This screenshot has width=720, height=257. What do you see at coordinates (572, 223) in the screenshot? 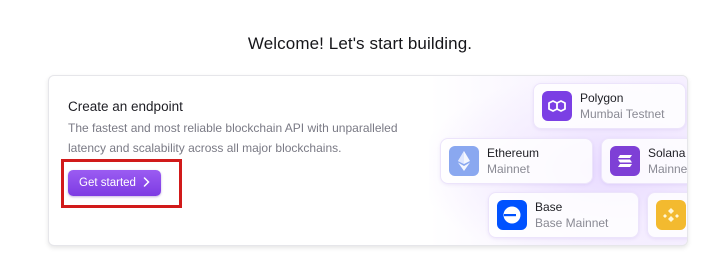
I see `chain-network: Base Mainnet` at bounding box center [572, 223].